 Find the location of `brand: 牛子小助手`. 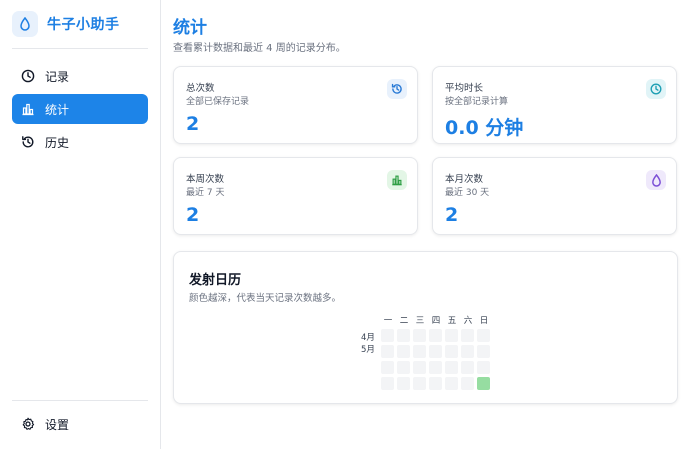

brand: 牛子小助手 is located at coordinates (66, 24).